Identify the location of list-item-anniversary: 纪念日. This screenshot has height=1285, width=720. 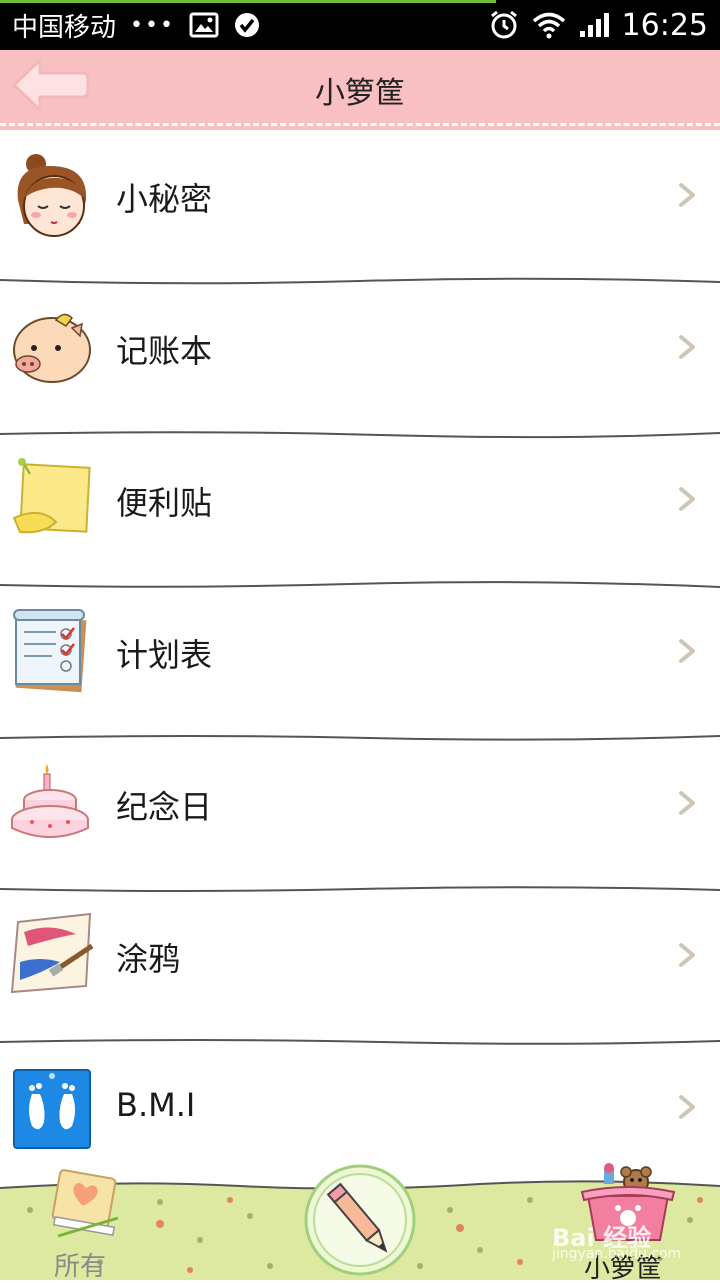
(360, 815).